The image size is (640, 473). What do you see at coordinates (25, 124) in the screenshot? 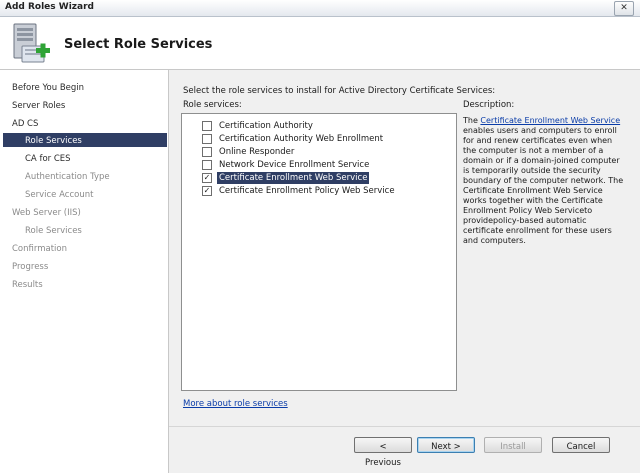
I see `nav-item-ad-cs: AD CS` at bounding box center [25, 124].